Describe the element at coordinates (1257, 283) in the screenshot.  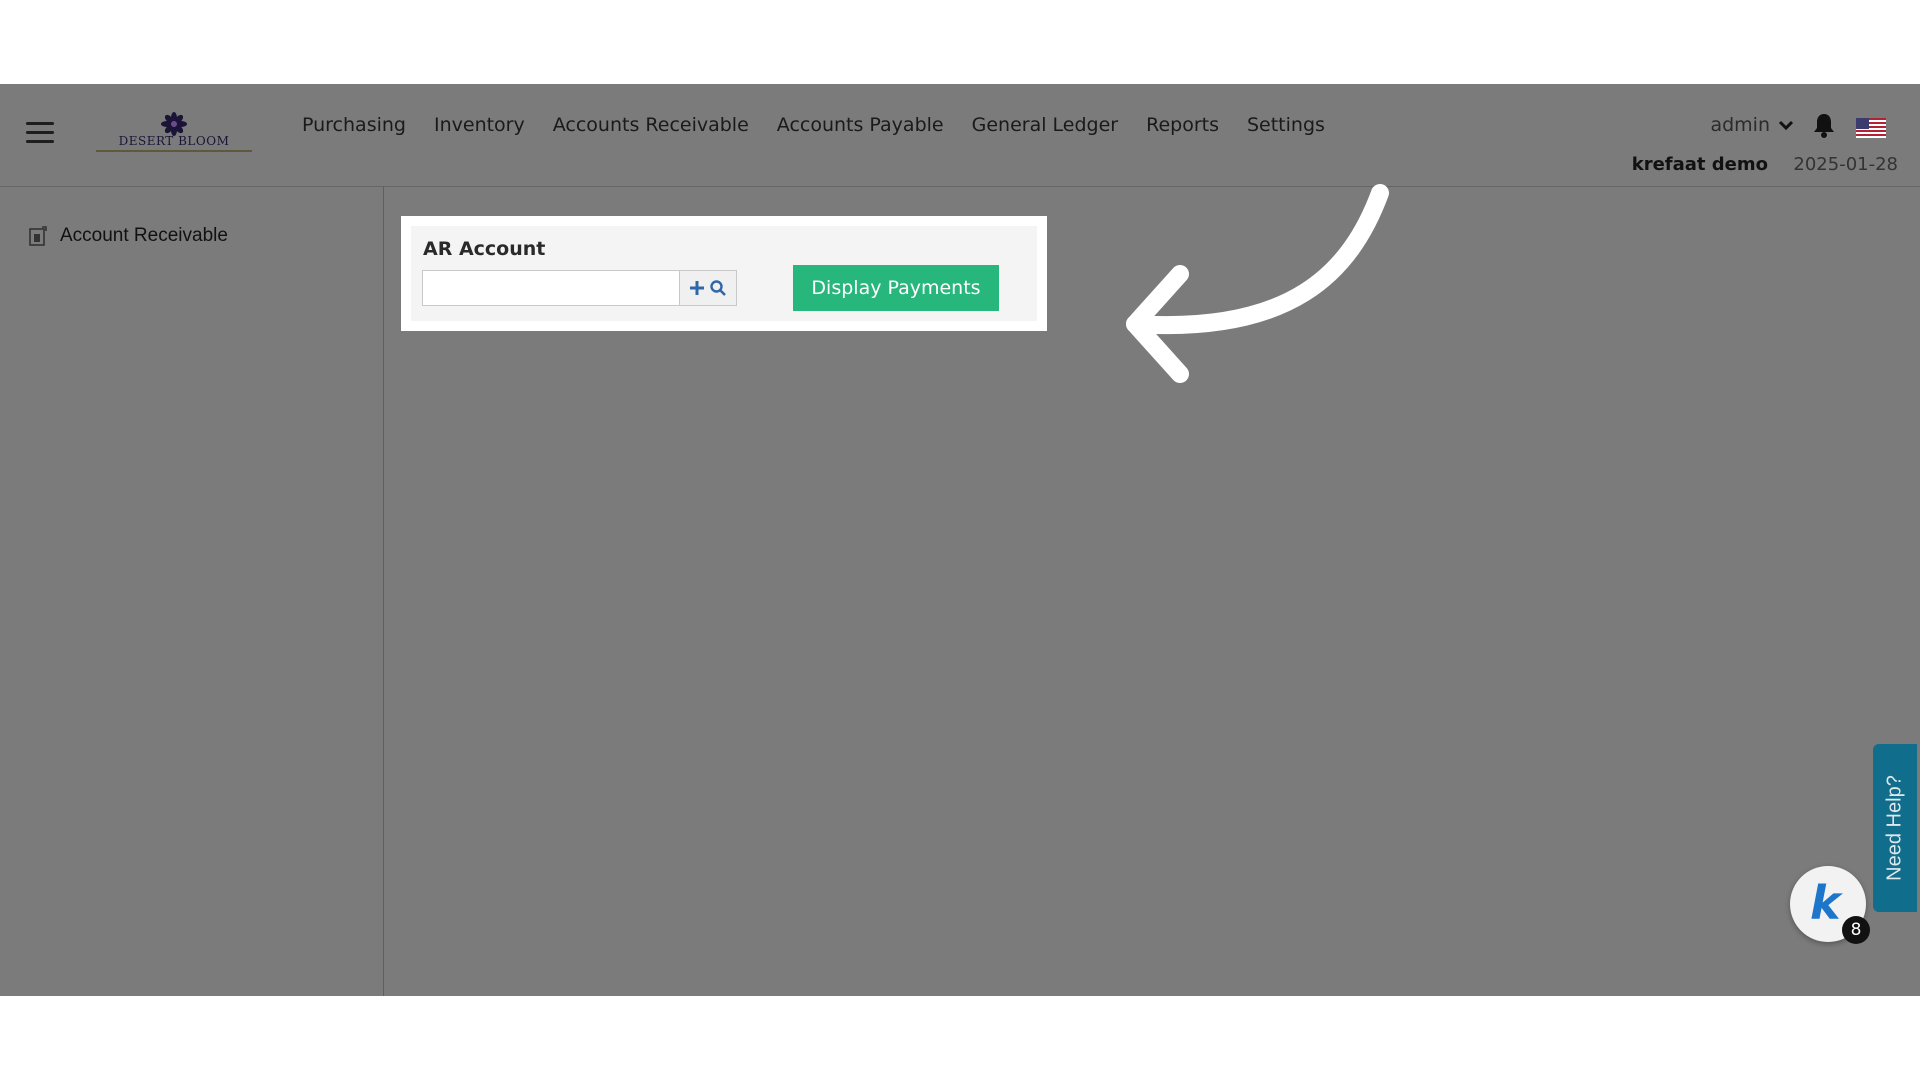
I see `pointer-arrow-icon` at that location.